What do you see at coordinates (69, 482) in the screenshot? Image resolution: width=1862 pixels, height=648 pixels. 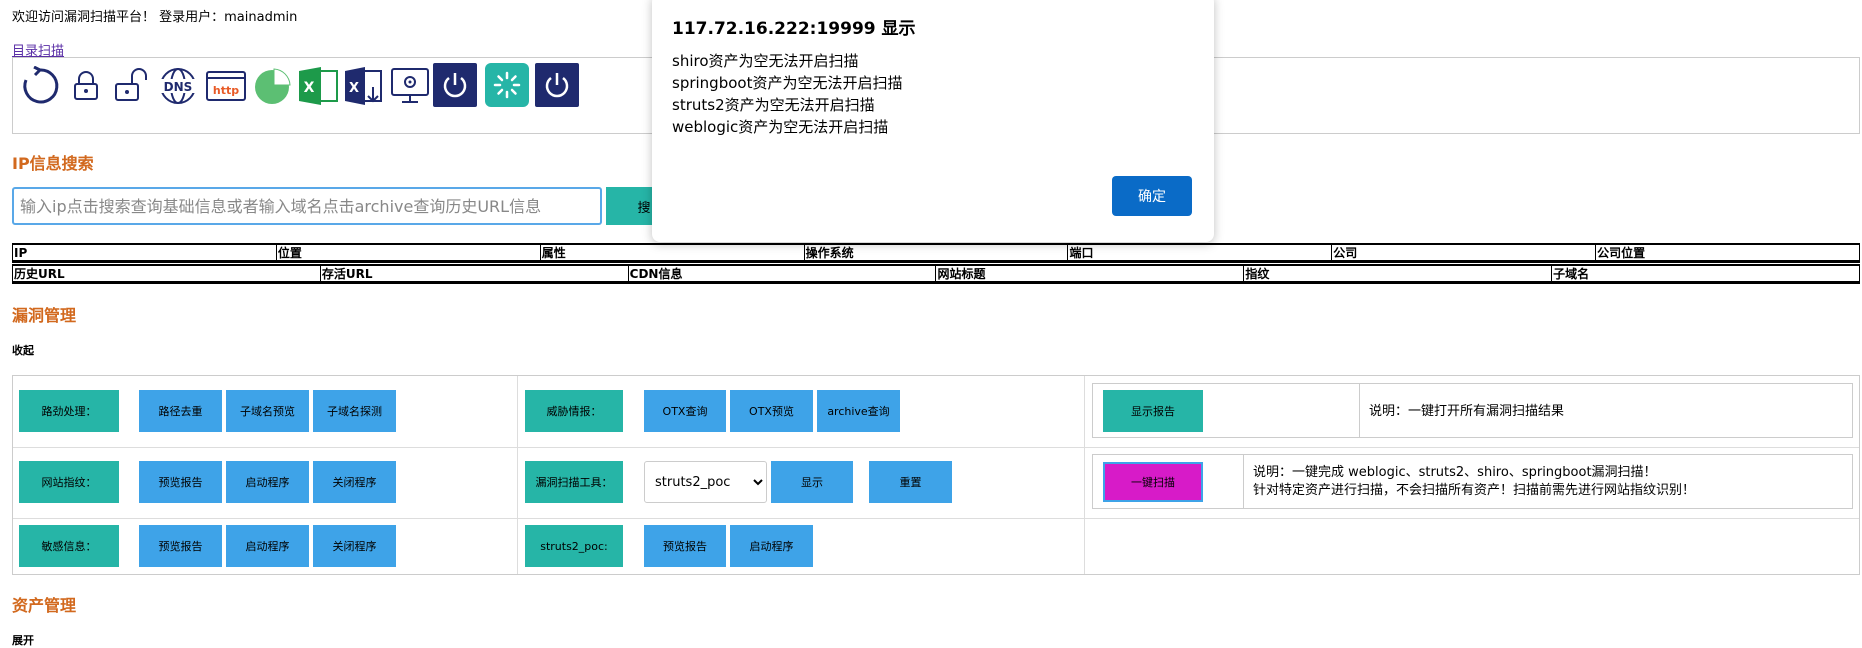 I see `fingerprint-label: 网站指纹：` at bounding box center [69, 482].